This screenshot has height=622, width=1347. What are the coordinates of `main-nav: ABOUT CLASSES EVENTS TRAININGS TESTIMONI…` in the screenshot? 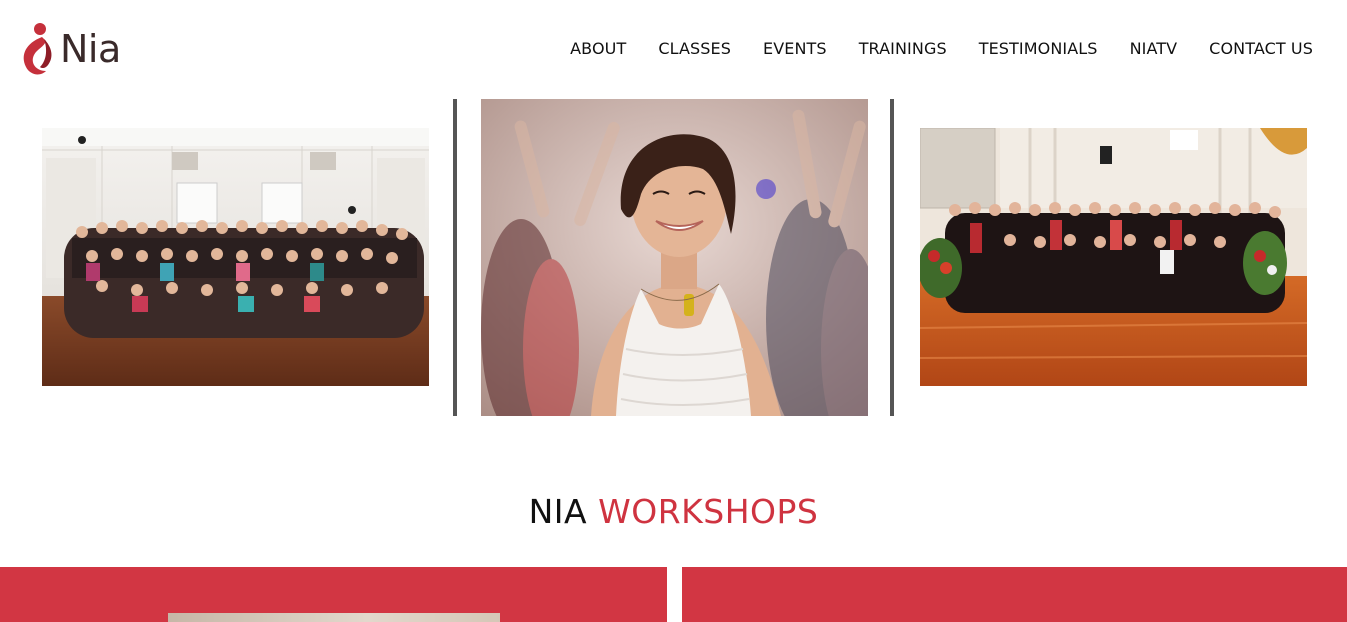 It's located at (941, 49).